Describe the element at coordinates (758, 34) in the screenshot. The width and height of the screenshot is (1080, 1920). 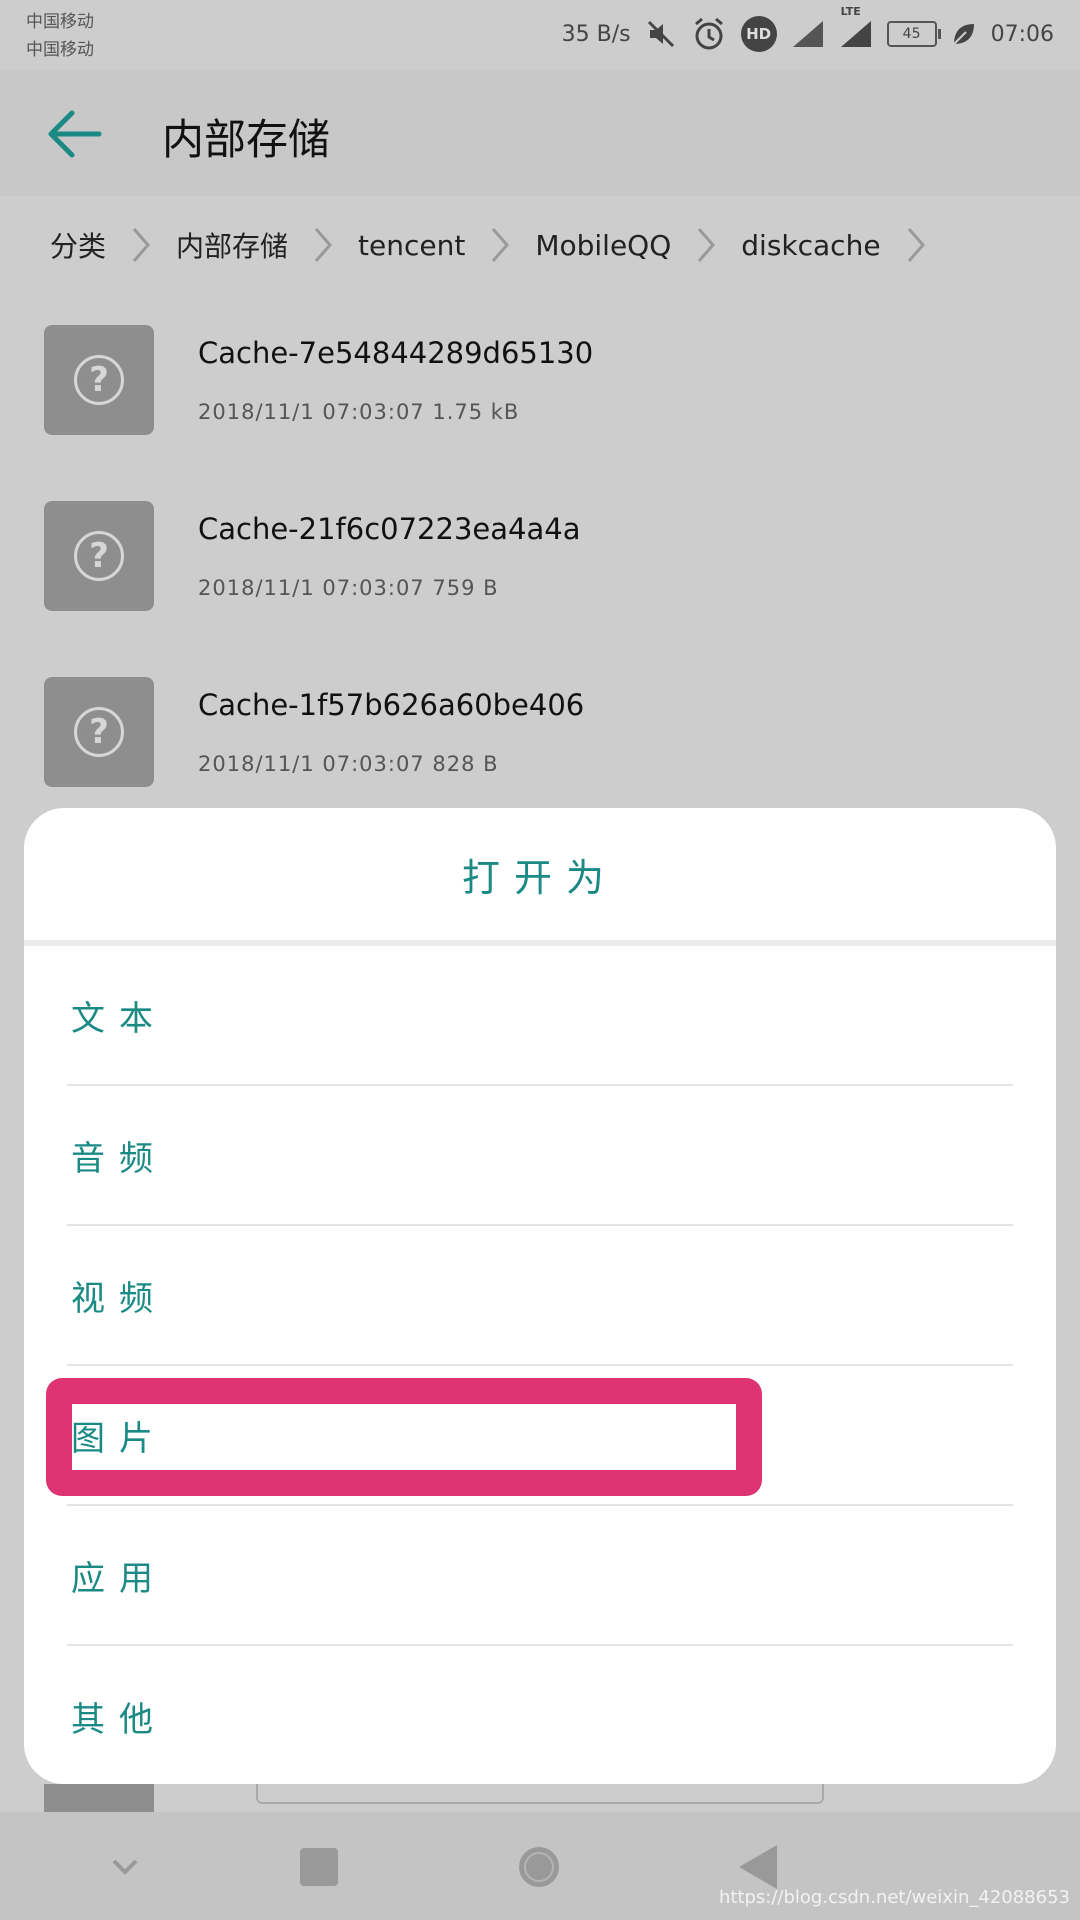
I see `hd-badge: HD` at that location.